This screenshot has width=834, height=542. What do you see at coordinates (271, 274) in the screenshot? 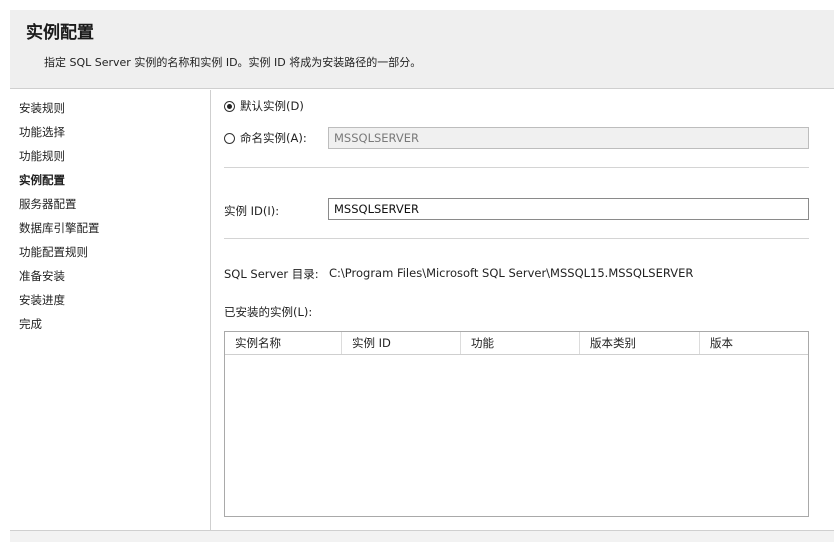
I see `sql-server-dir-label: SQL Server 目录:` at bounding box center [271, 274].